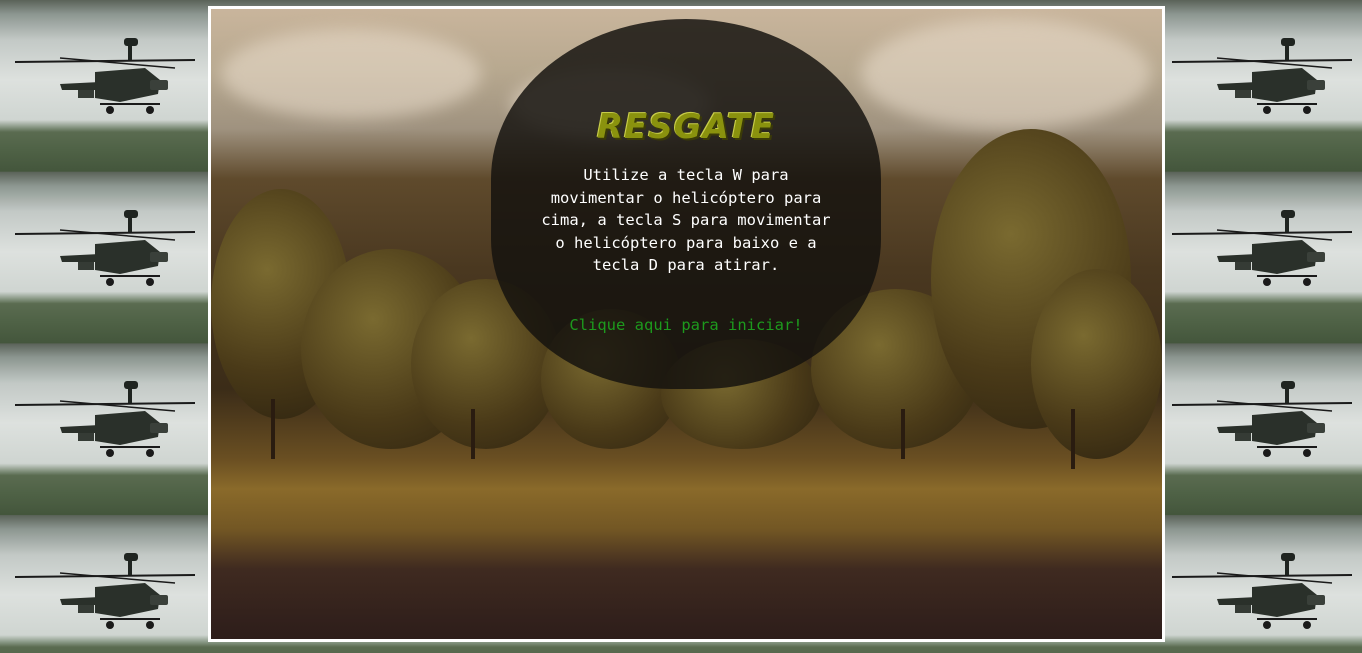 Image resolution: width=1362 pixels, height=653 pixels. Describe the element at coordinates (1096, 364) in the screenshot. I see `tree` at that location.